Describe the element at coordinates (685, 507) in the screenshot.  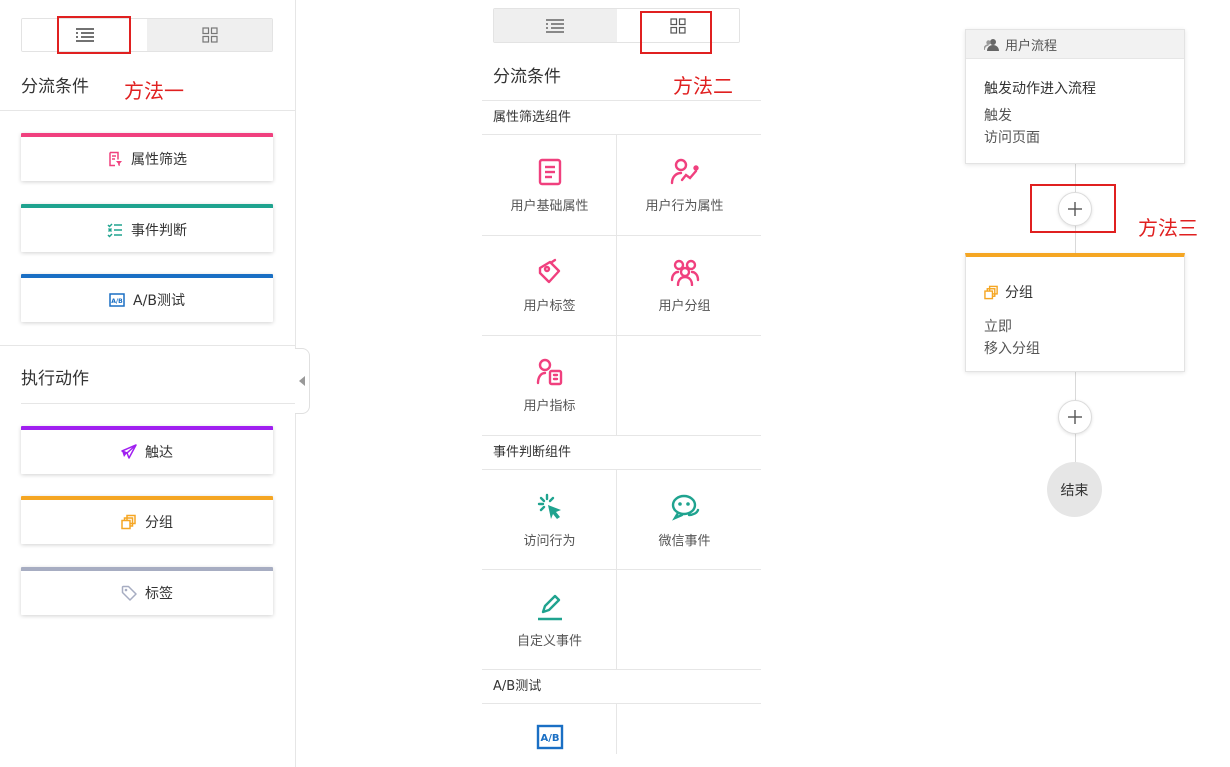
I see `wechat-icon` at that location.